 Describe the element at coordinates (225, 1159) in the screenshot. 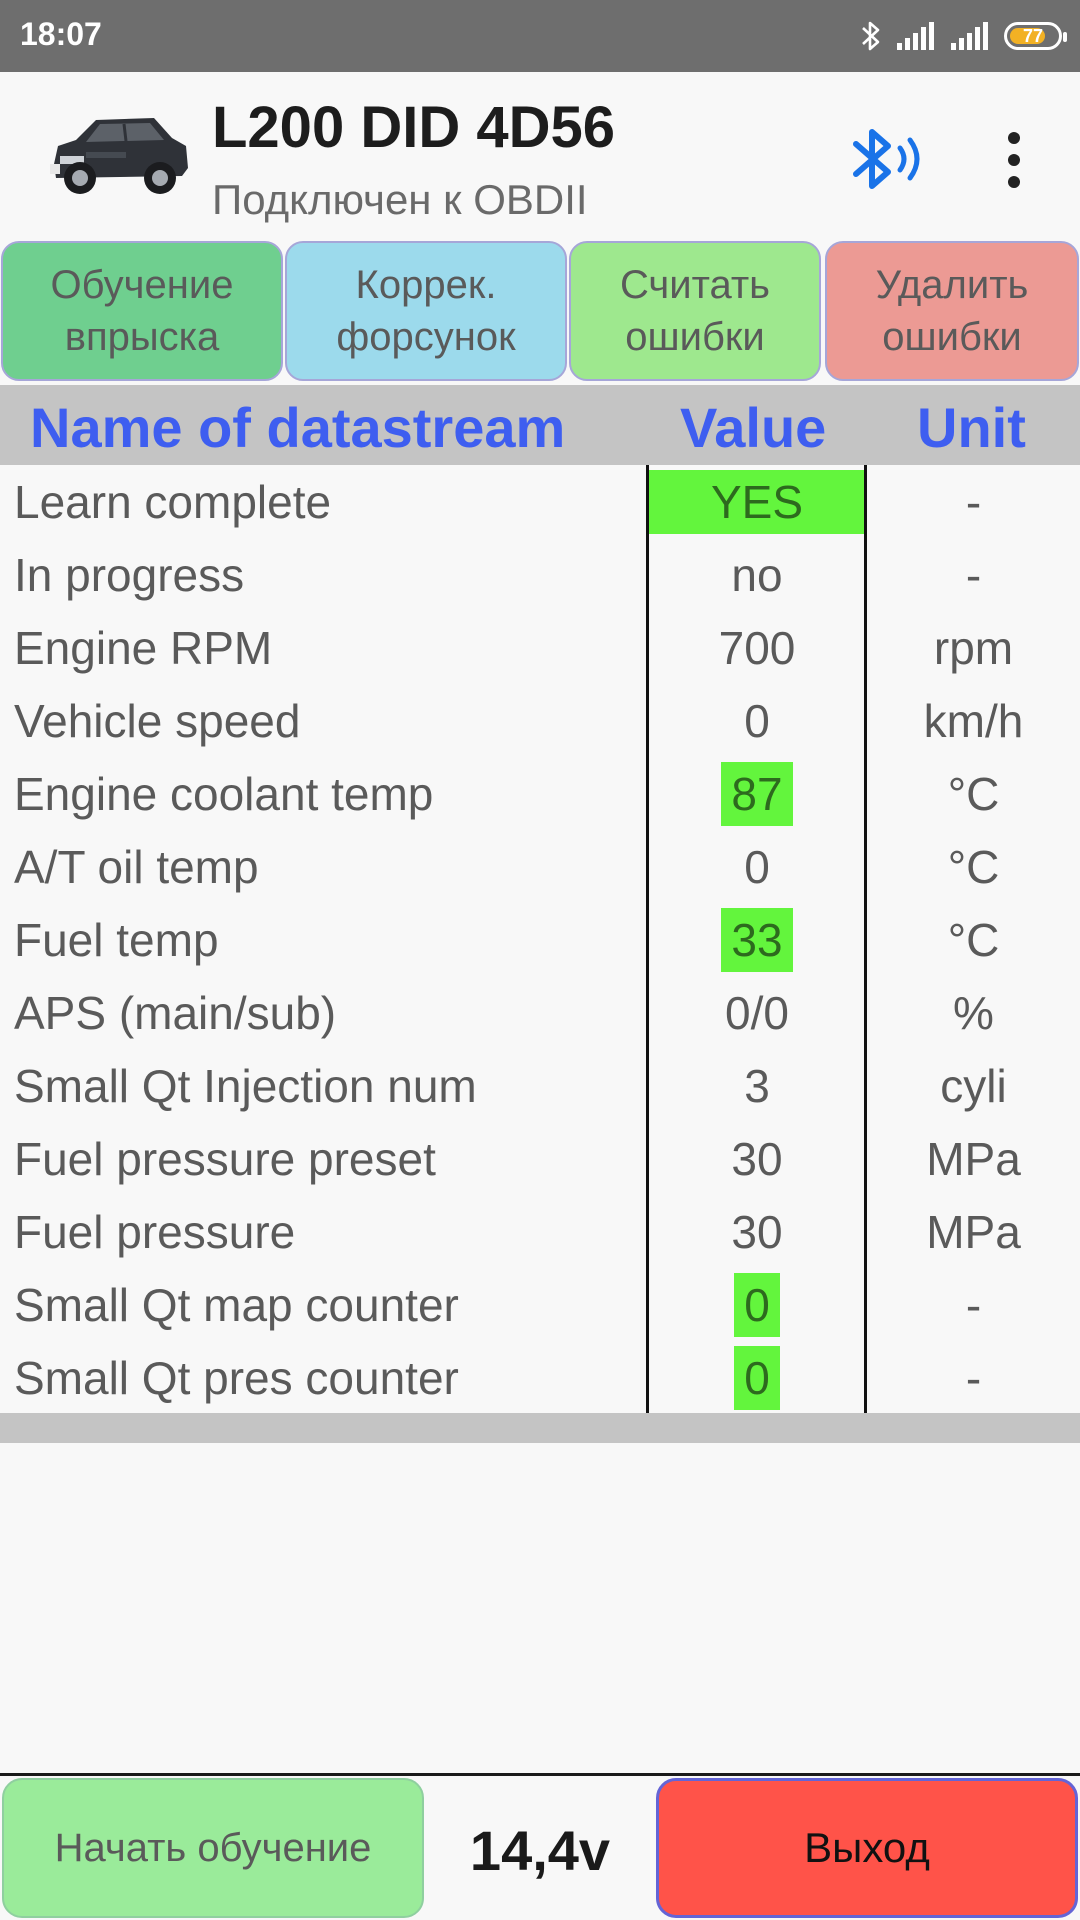

I see `datastream-name: Fuel pressure preset` at that location.